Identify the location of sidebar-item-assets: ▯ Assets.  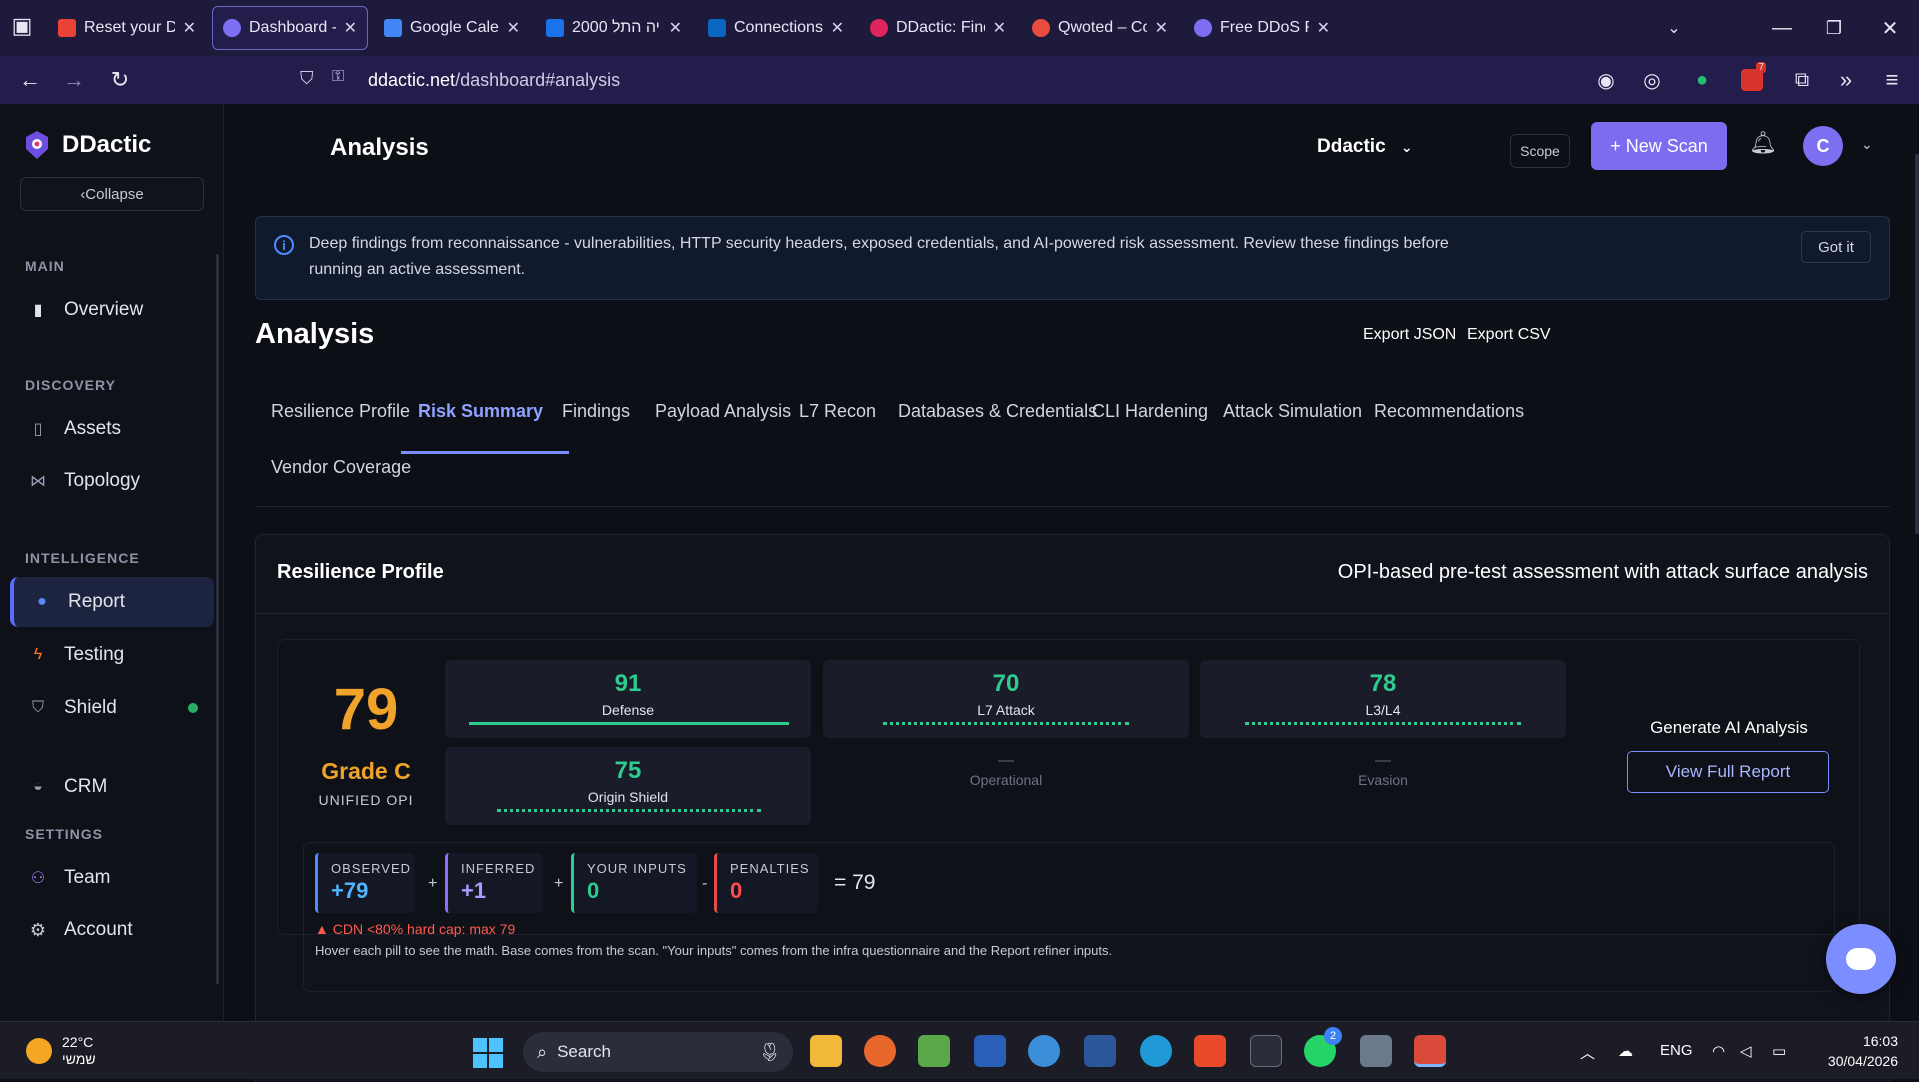
(112, 429).